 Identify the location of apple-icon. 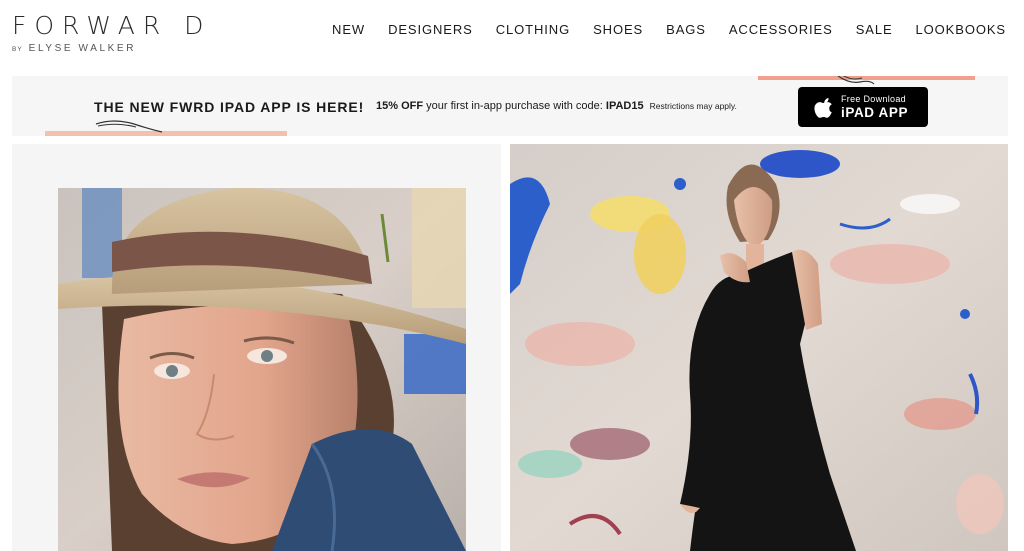
(823, 108).